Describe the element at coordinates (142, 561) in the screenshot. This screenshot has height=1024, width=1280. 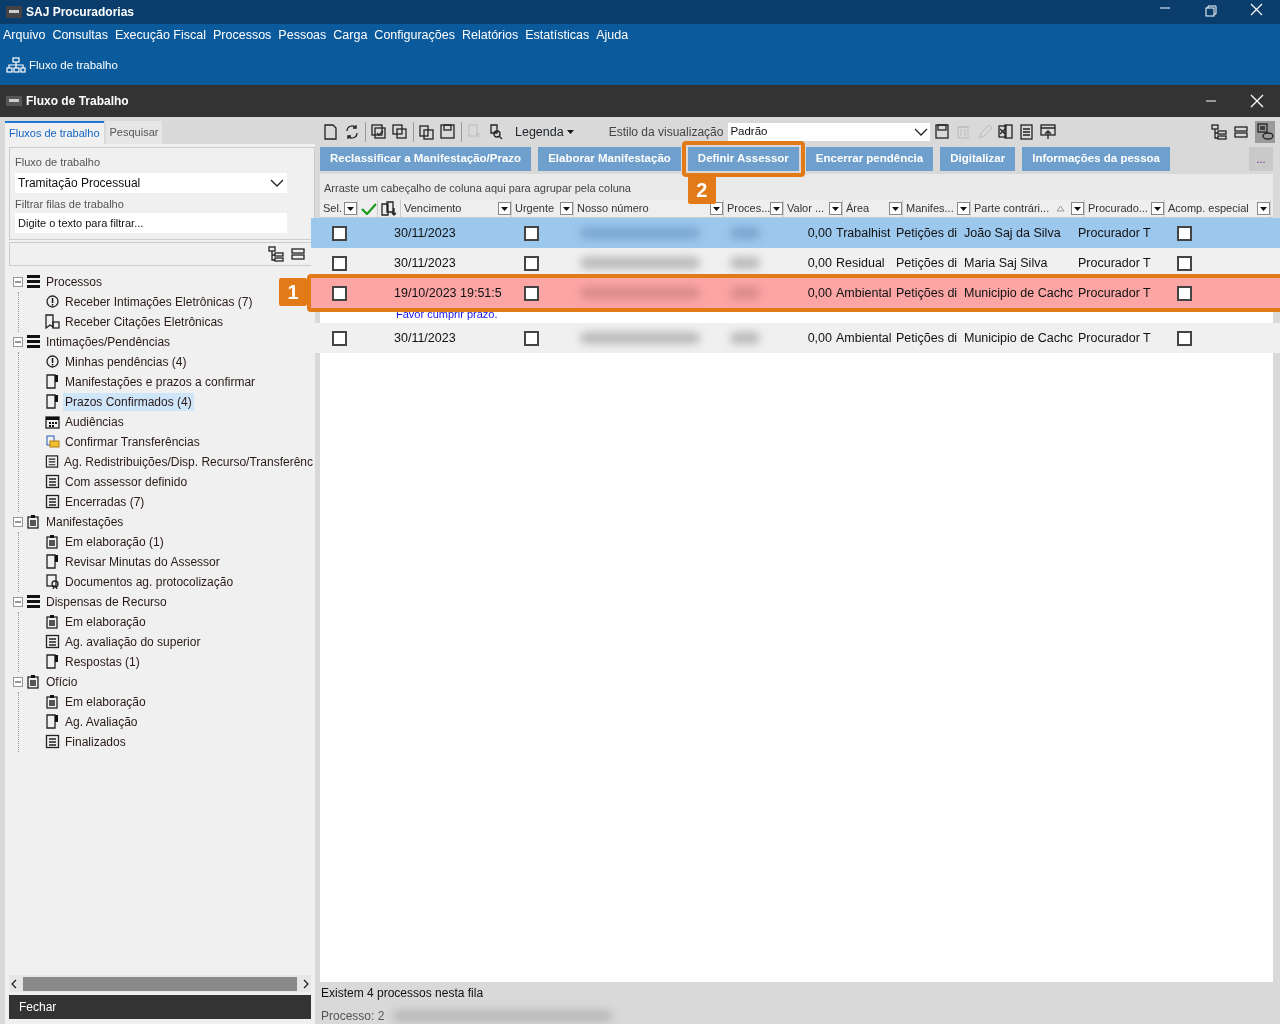
I see `tree-item: Revisar Minutas do Assessor` at that location.